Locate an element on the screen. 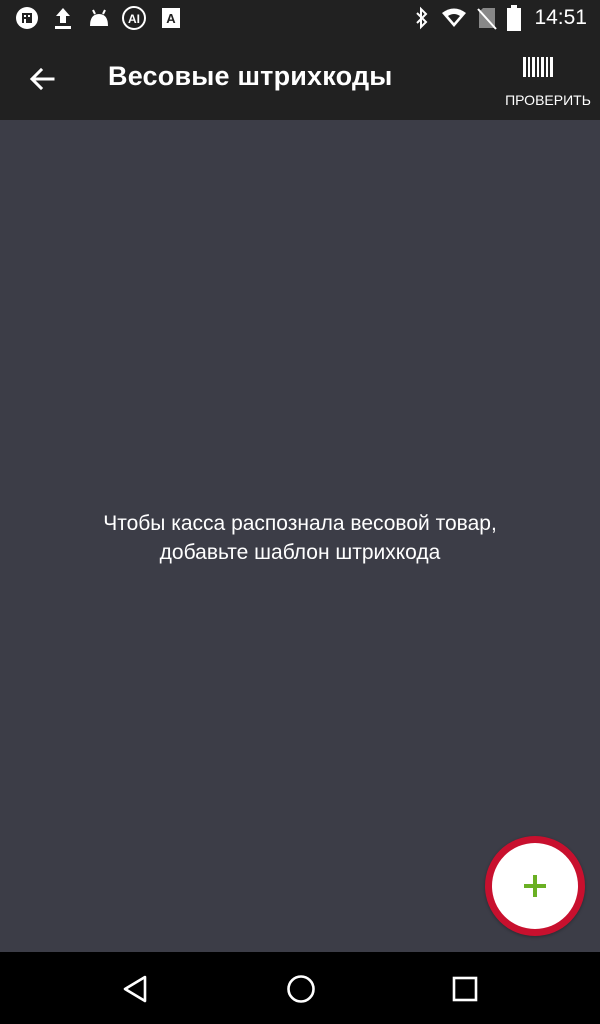 The image size is (600, 1024). nav-back-button is located at coordinates (135, 991).